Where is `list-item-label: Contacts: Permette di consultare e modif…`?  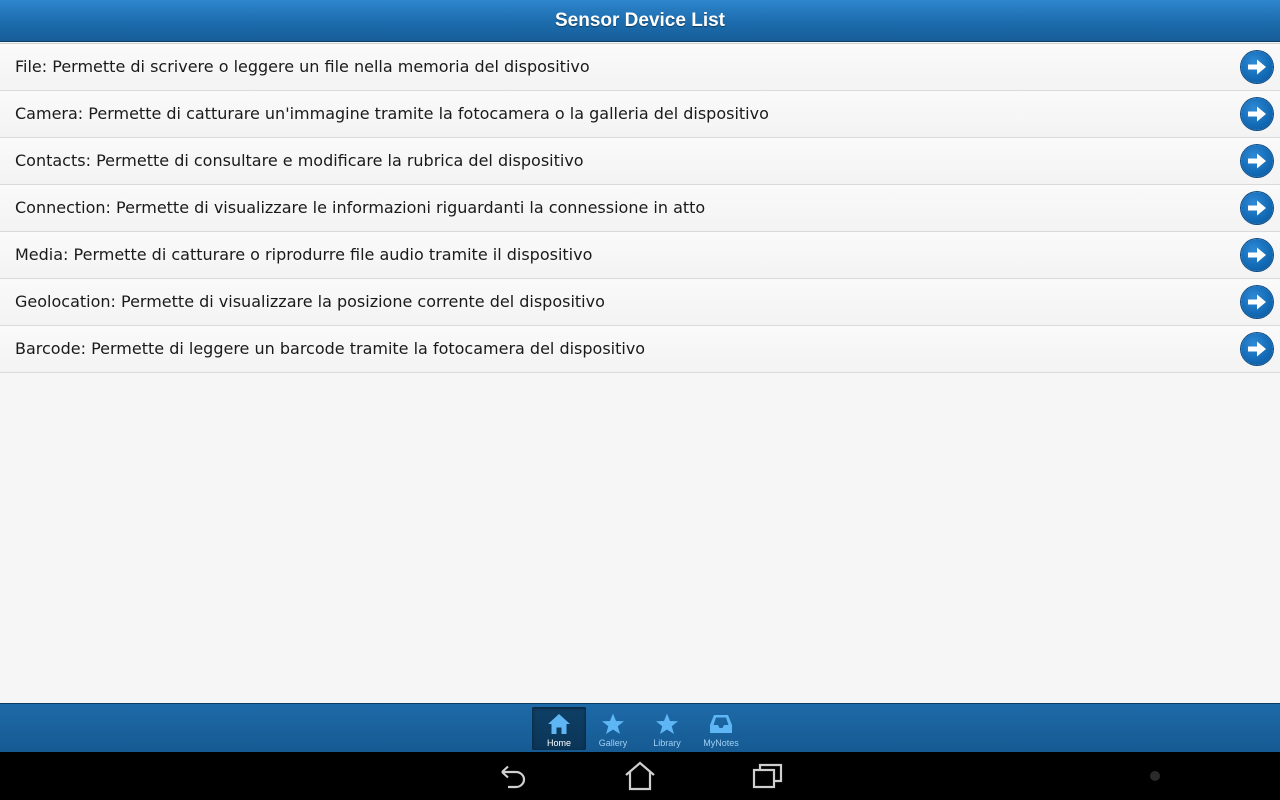 list-item-label: Contacts: Permette di consultare e modif… is located at coordinates (299, 160).